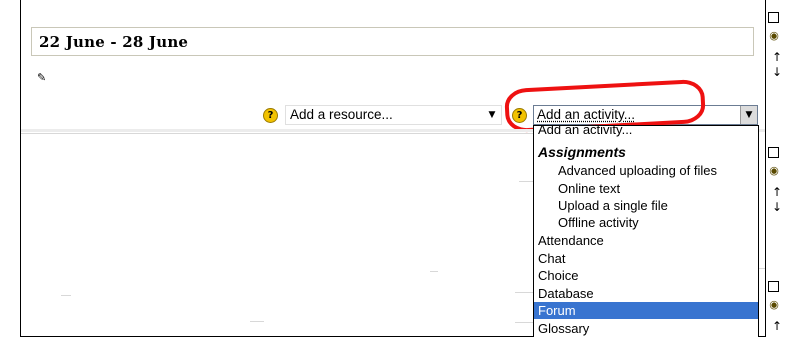  Describe the element at coordinates (748, 115) in the screenshot. I see `activity-dropdown-arrow-icon: ▼` at that location.